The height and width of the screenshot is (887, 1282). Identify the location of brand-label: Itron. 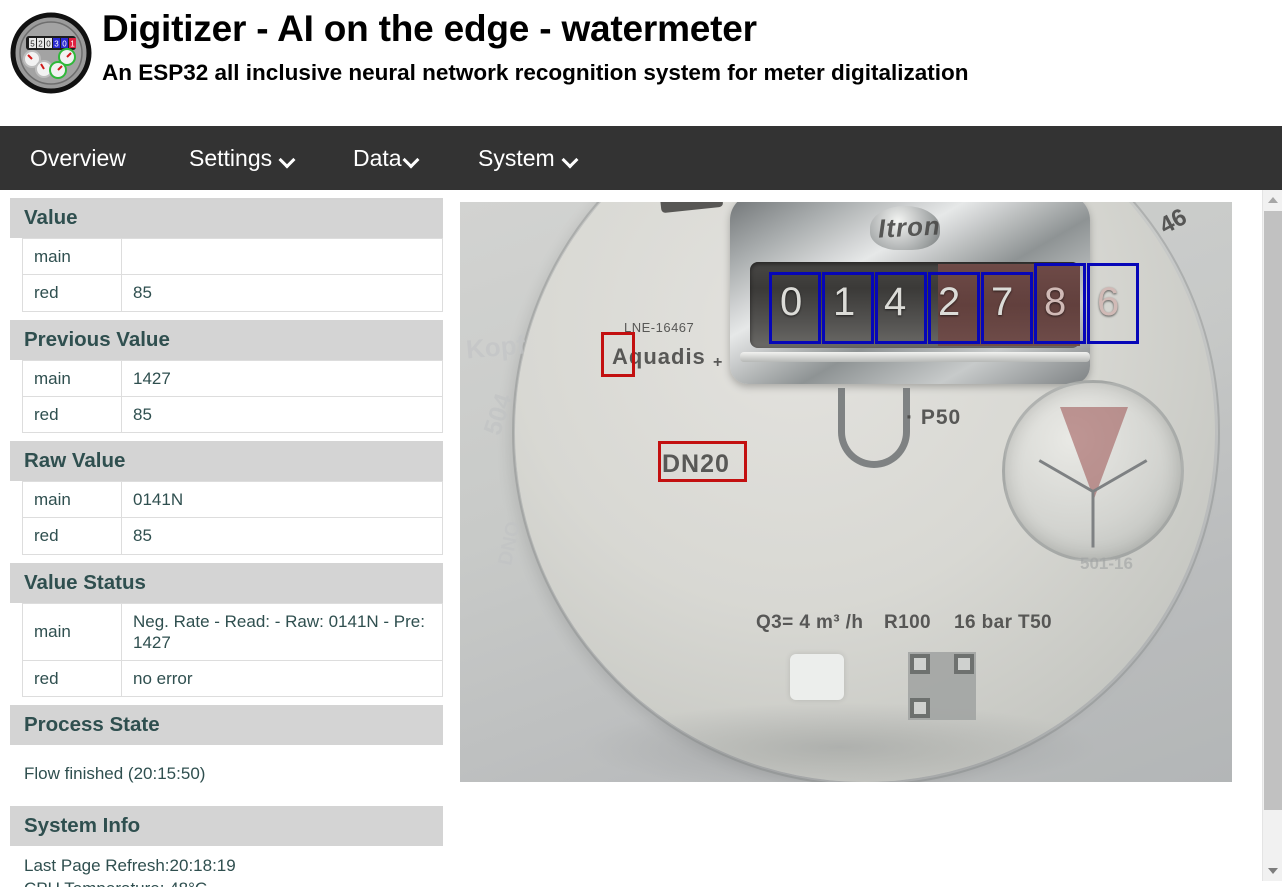
(909, 227).